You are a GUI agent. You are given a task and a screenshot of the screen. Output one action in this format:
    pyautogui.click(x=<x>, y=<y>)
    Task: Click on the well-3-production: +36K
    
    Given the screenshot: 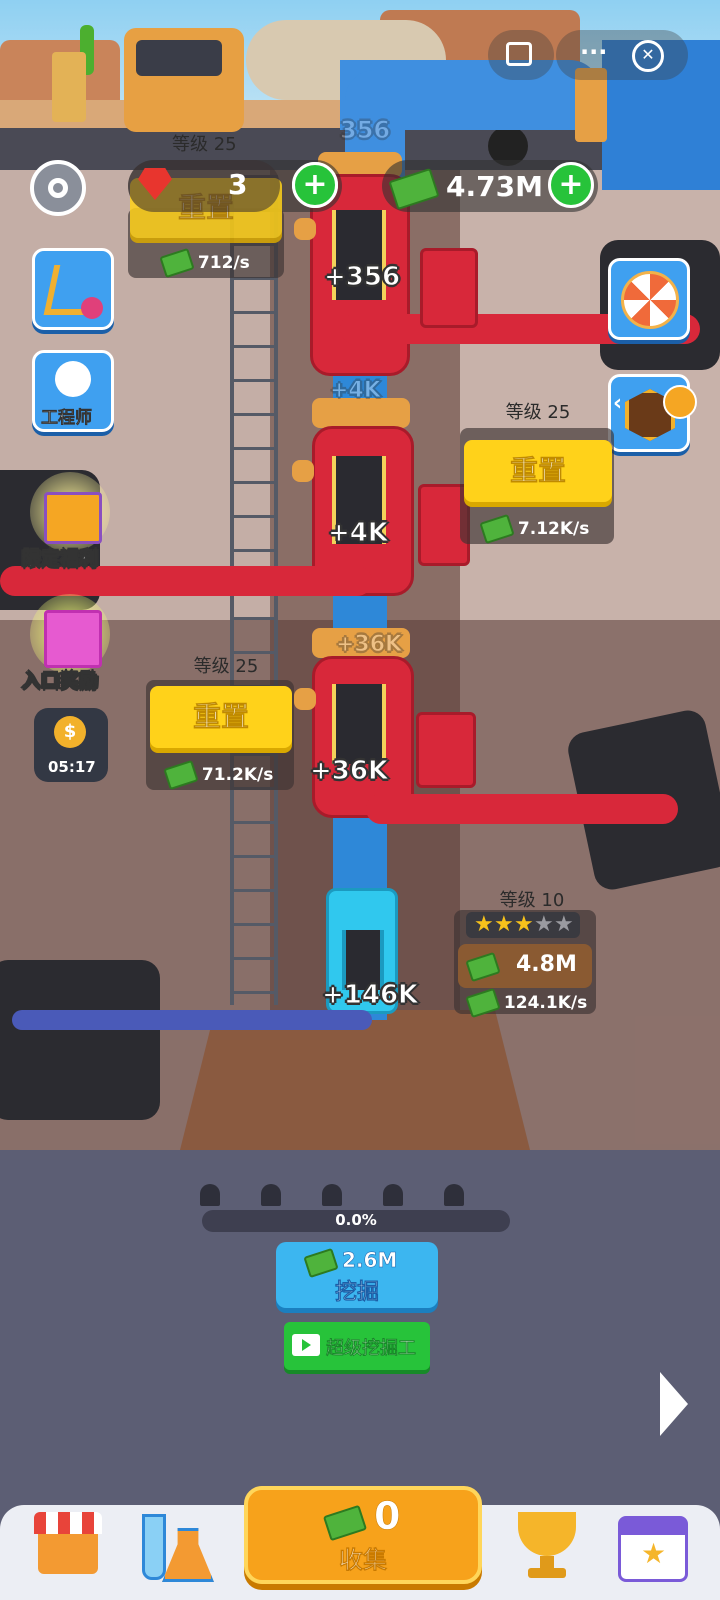 What is the action you would take?
    pyautogui.click(x=349, y=771)
    